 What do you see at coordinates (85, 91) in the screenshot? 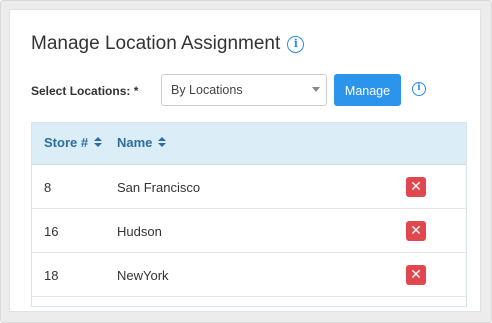
I see `select-locations-label: Select Locations: *` at bounding box center [85, 91].